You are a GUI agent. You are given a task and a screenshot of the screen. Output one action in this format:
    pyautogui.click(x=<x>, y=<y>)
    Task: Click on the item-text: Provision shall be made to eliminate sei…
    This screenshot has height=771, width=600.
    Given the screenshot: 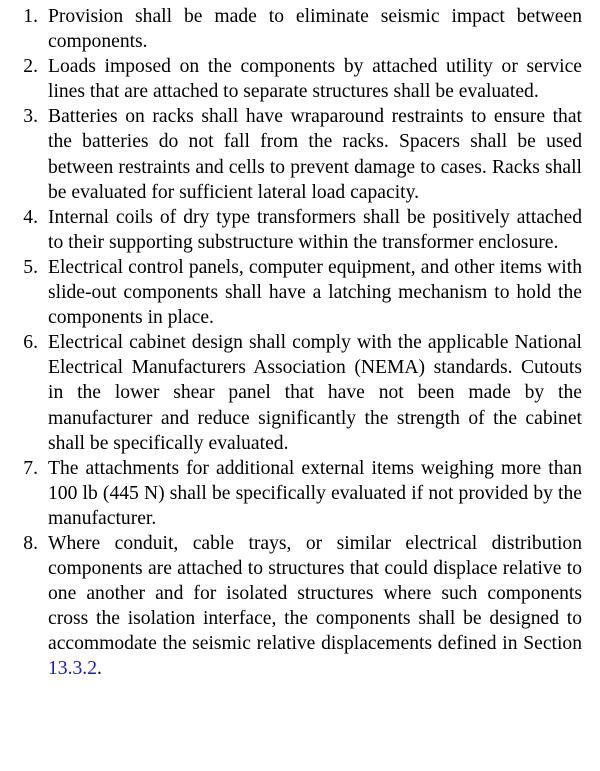 What is the action you would take?
    pyautogui.click(x=315, y=29)
    